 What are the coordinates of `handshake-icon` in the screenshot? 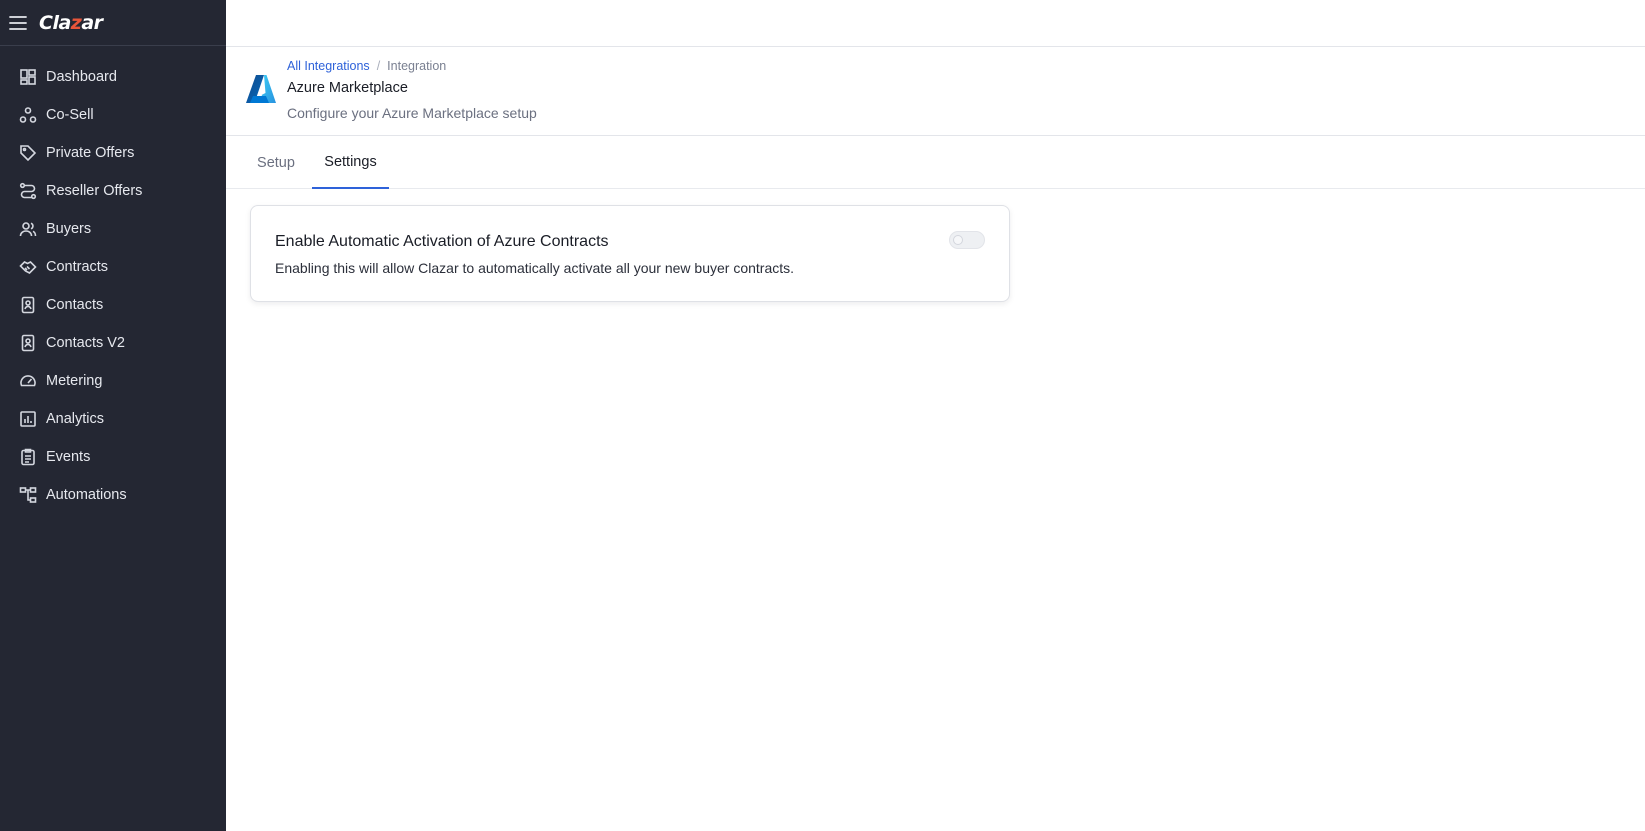 It's located at (28, 267).